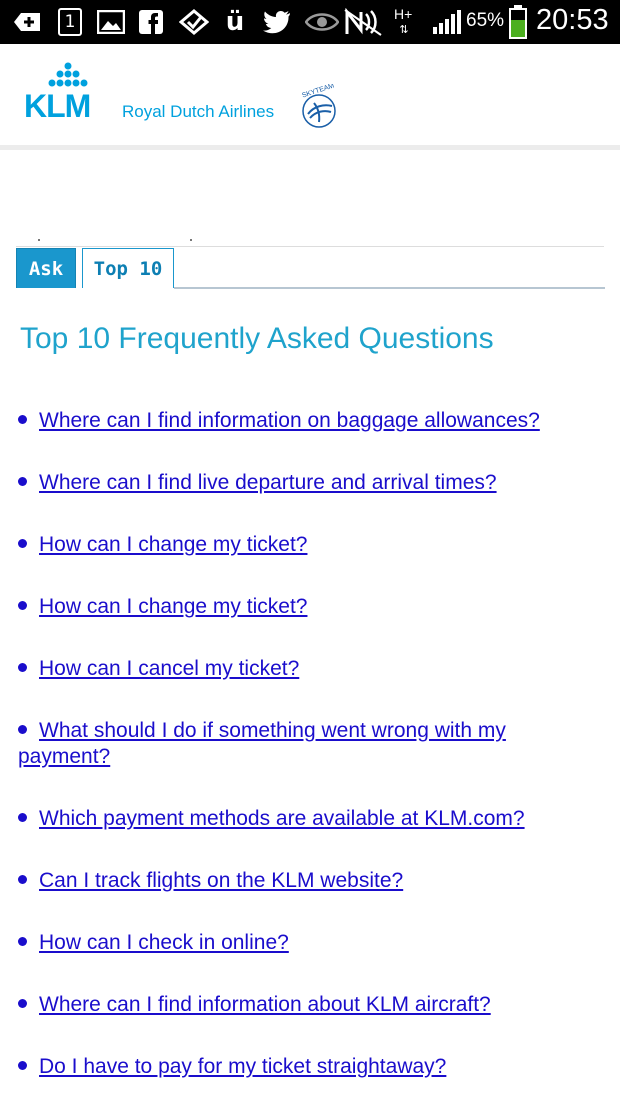  I want to click on tab-top-10: Top 10, so click(128, 268).